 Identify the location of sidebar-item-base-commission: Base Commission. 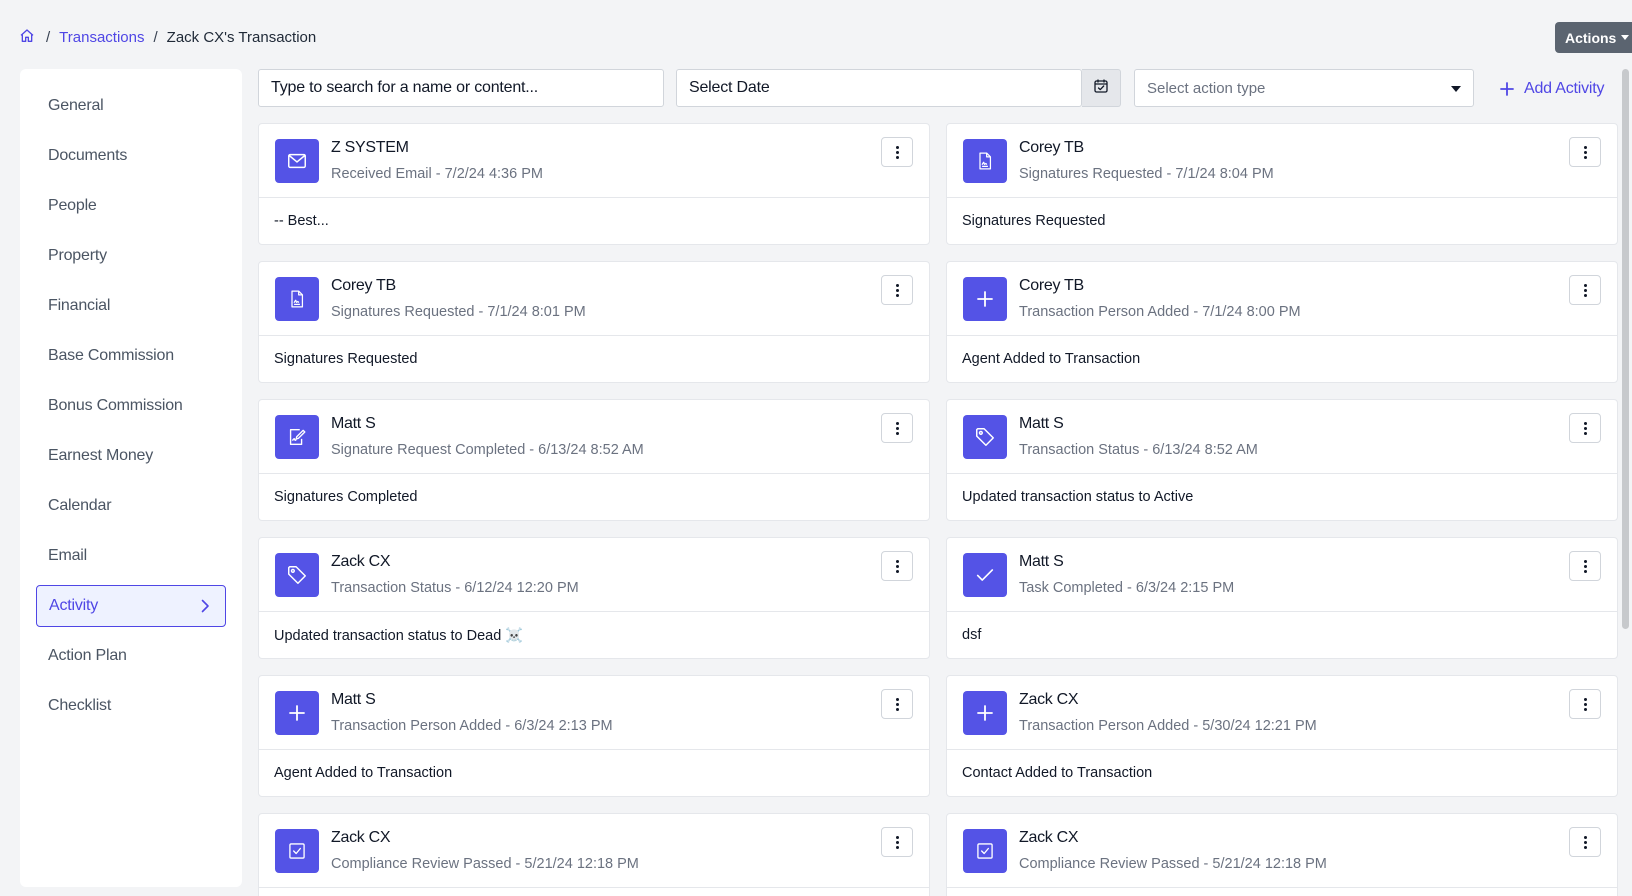
(131, 356).